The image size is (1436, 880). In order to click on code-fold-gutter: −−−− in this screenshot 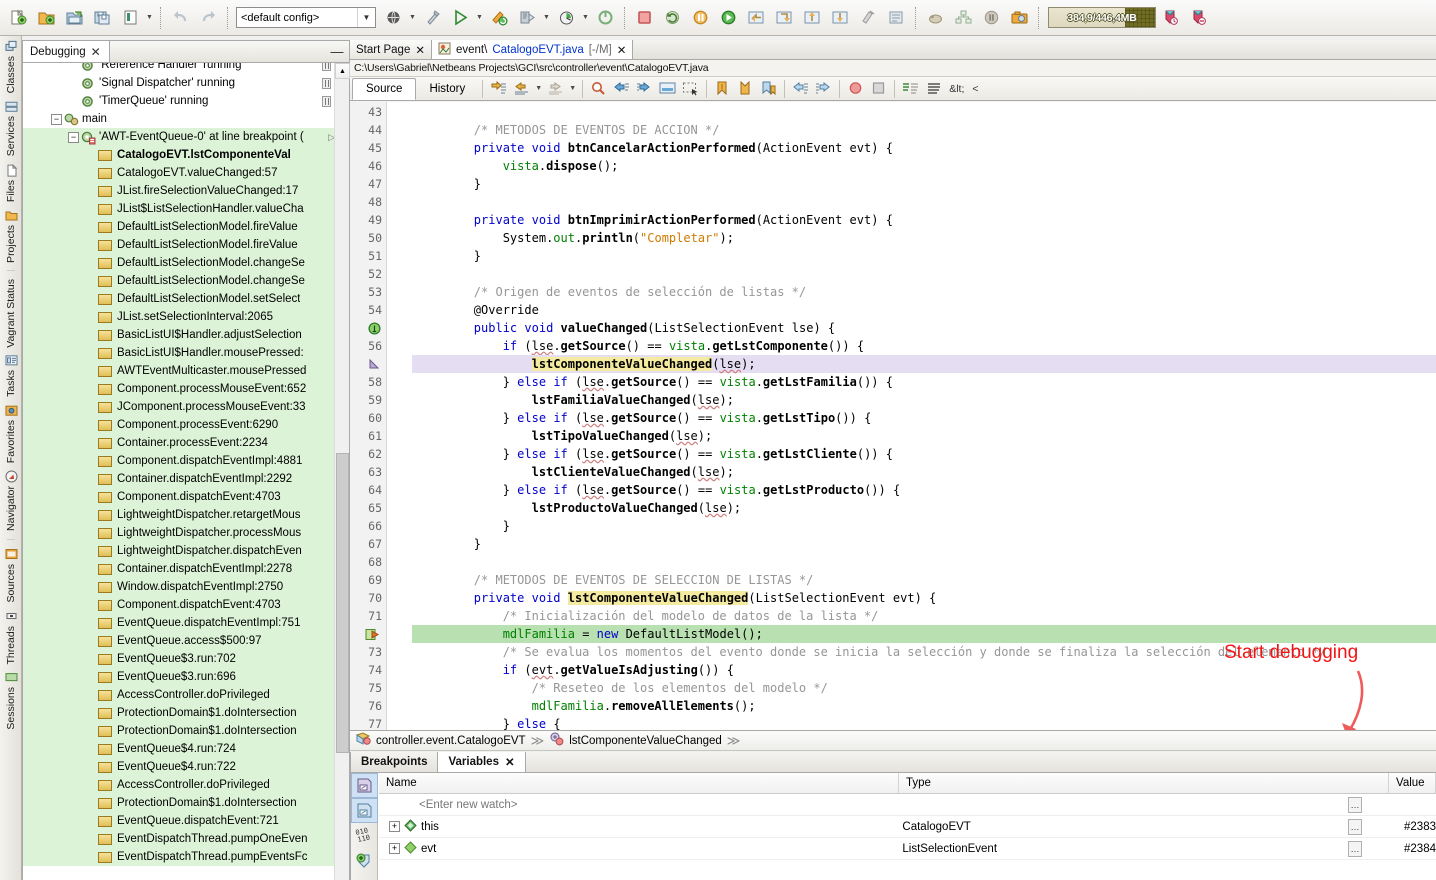, I will do `click(416, 416)`.